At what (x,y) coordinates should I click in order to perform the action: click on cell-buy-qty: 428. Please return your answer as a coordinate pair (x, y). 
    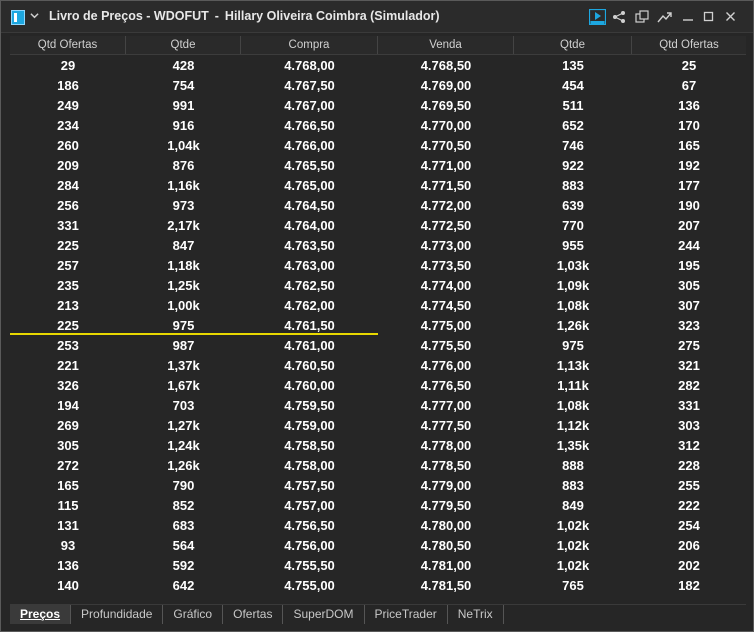
    Looking at the image, I should click on (183, 66).